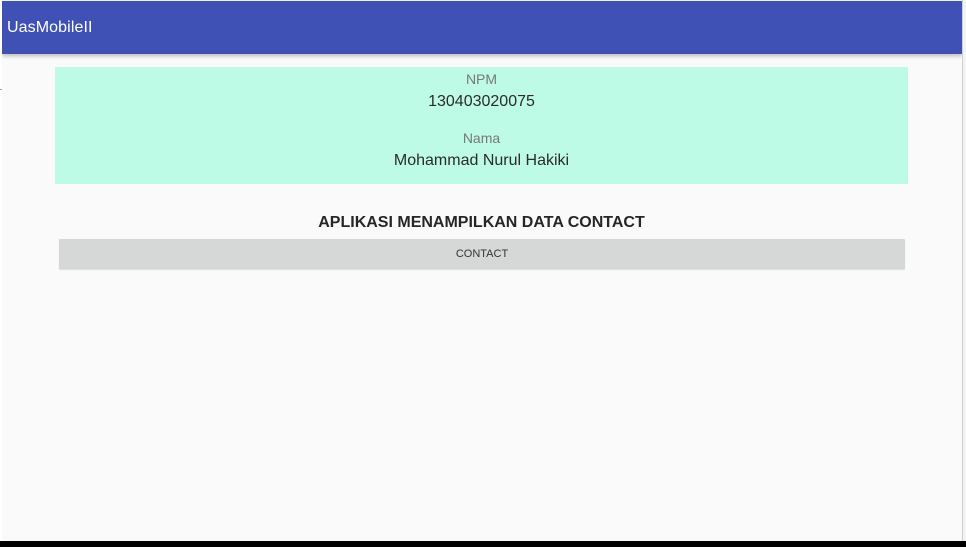 Image resolution: width=966 pixels, height=547 pixels. I want to click on page-heading: APLIKASI MENAMPILKAN DATA CONTACT, so click(481, 222).